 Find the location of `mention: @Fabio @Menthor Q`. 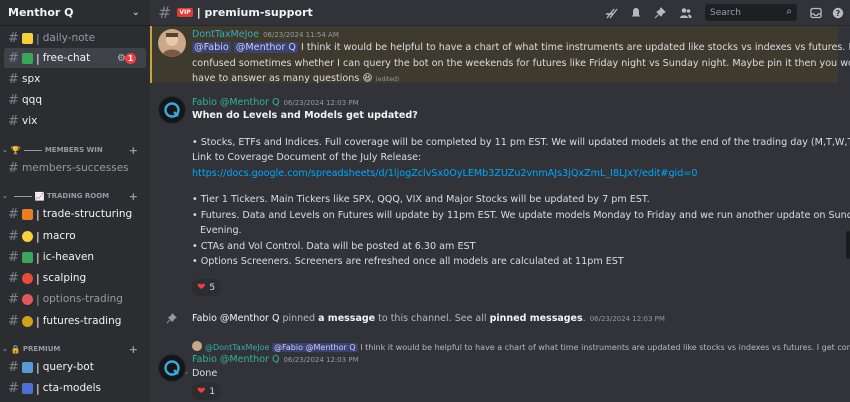

mention: @Fabio @Menthor Q is located at coordinates (315, 347).